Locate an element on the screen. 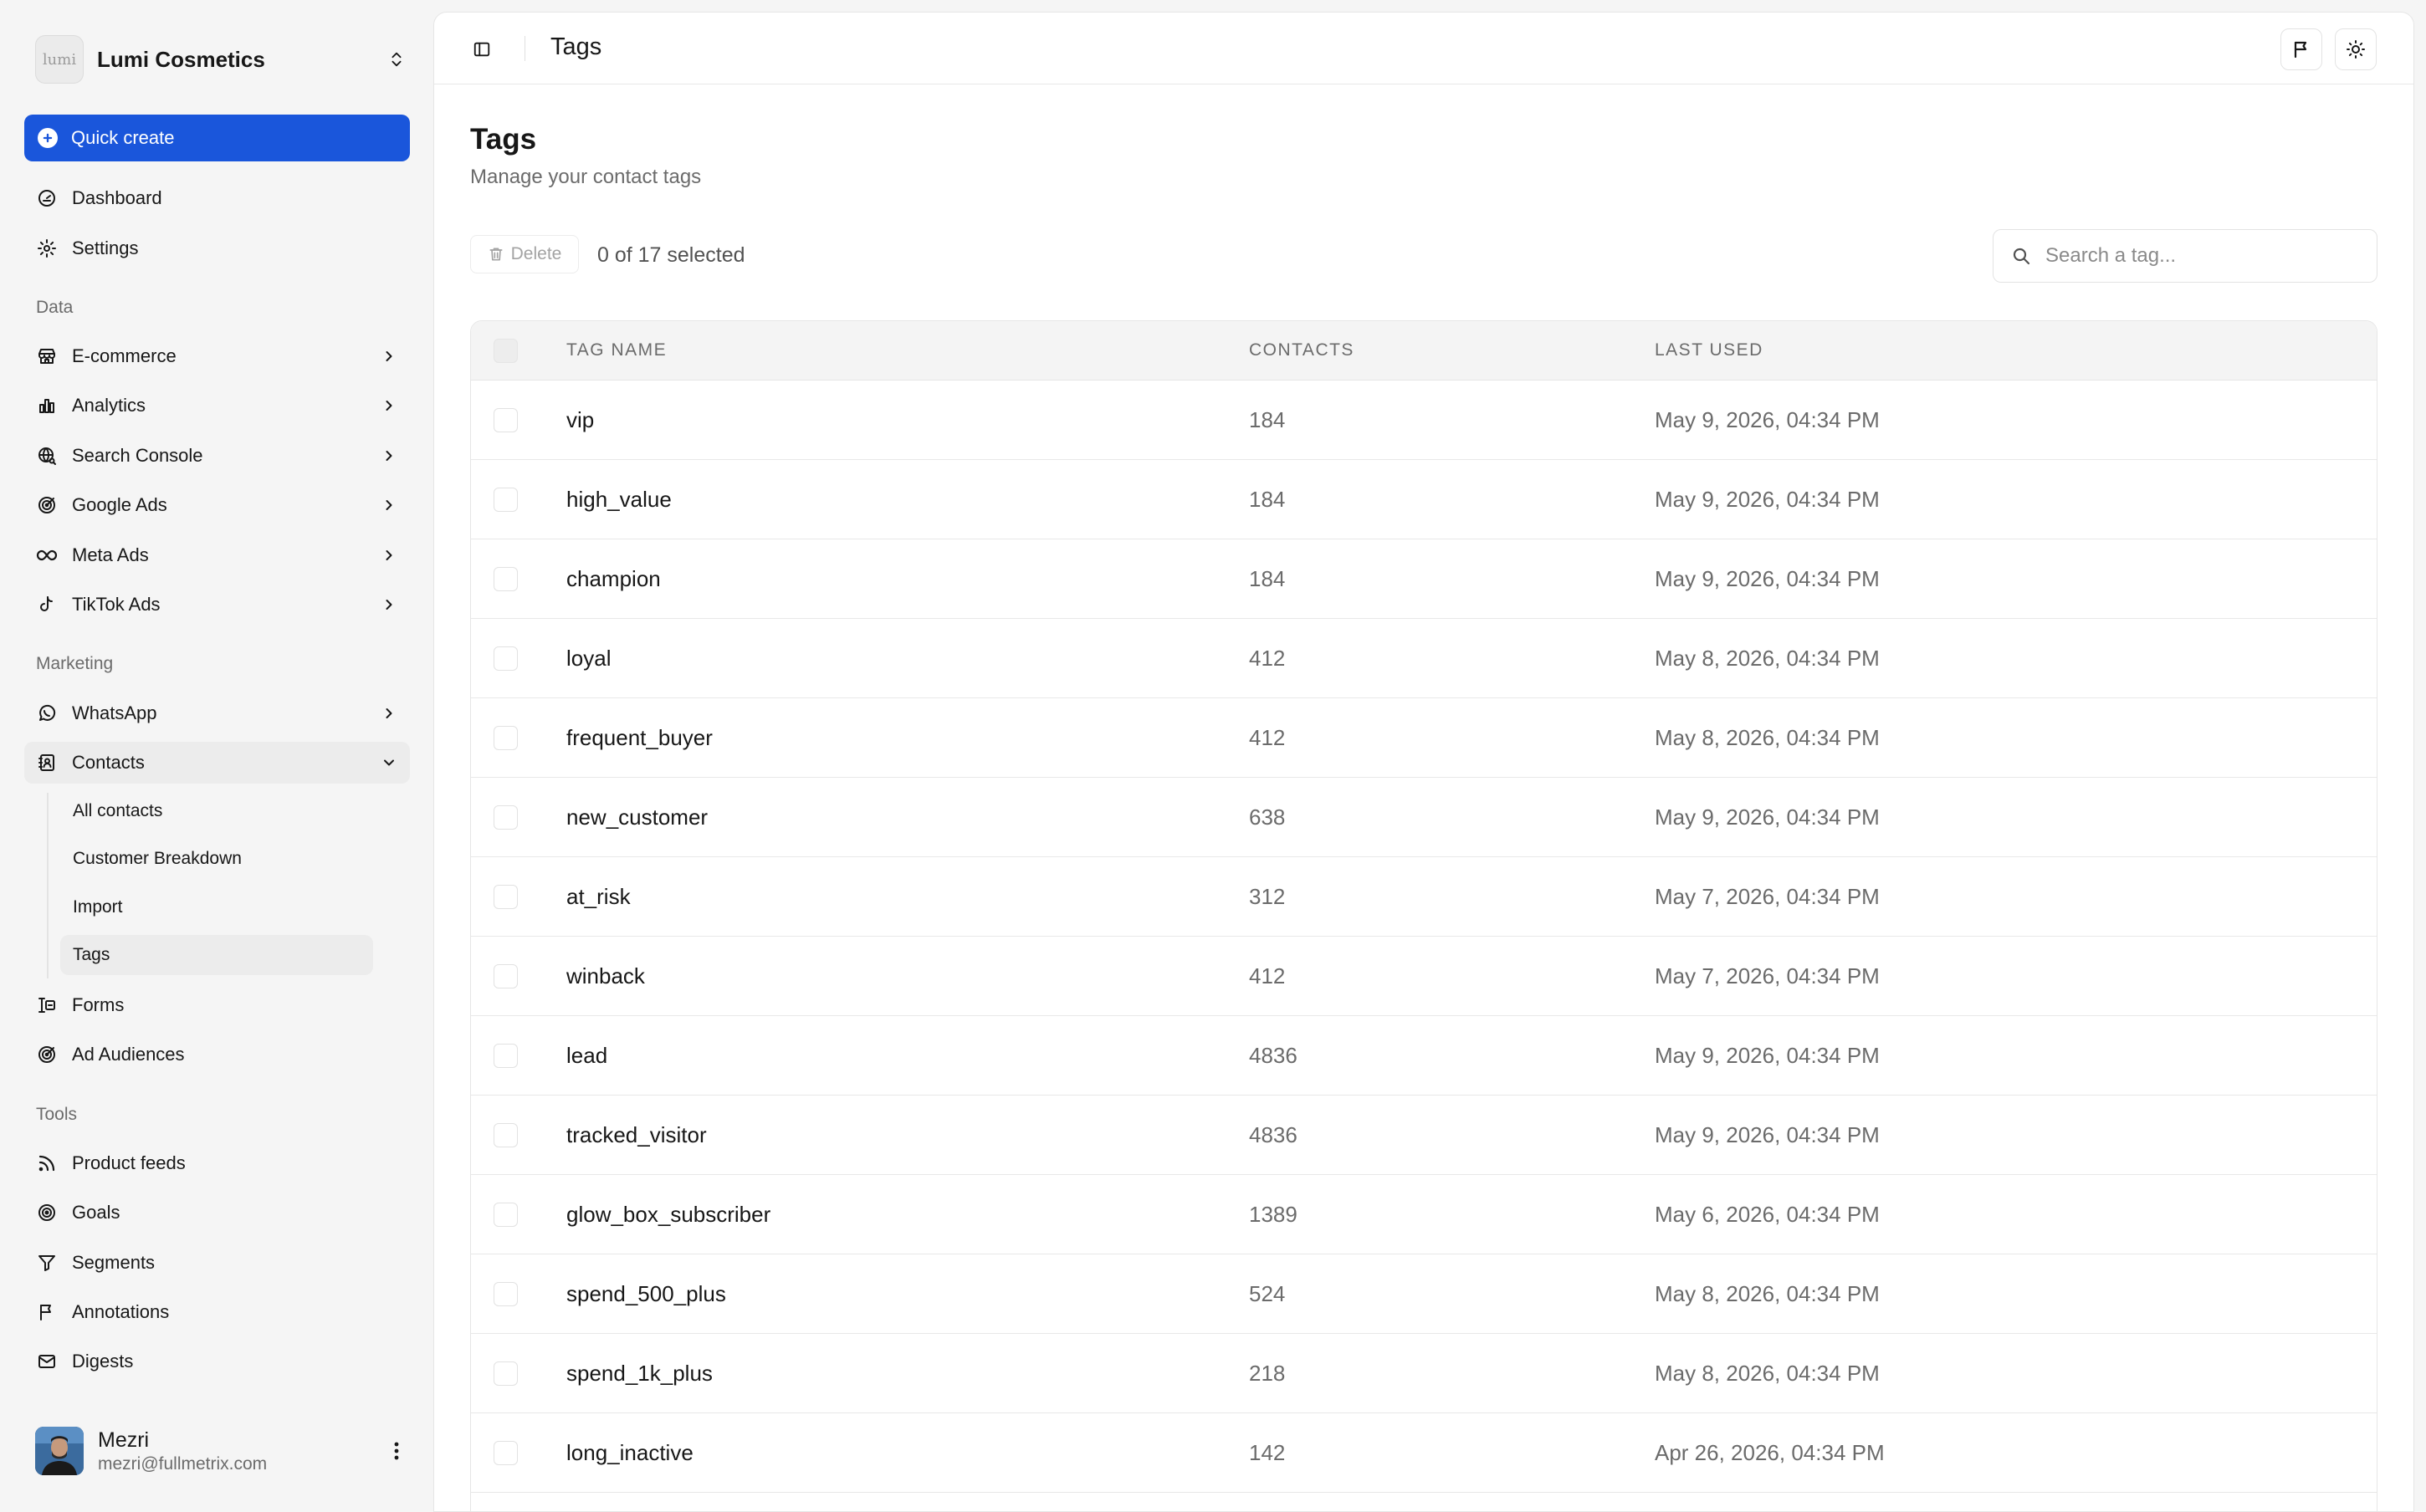 This screenshot has height=1512, width=2426. mail-icon is located at coordinates (47, 1361).